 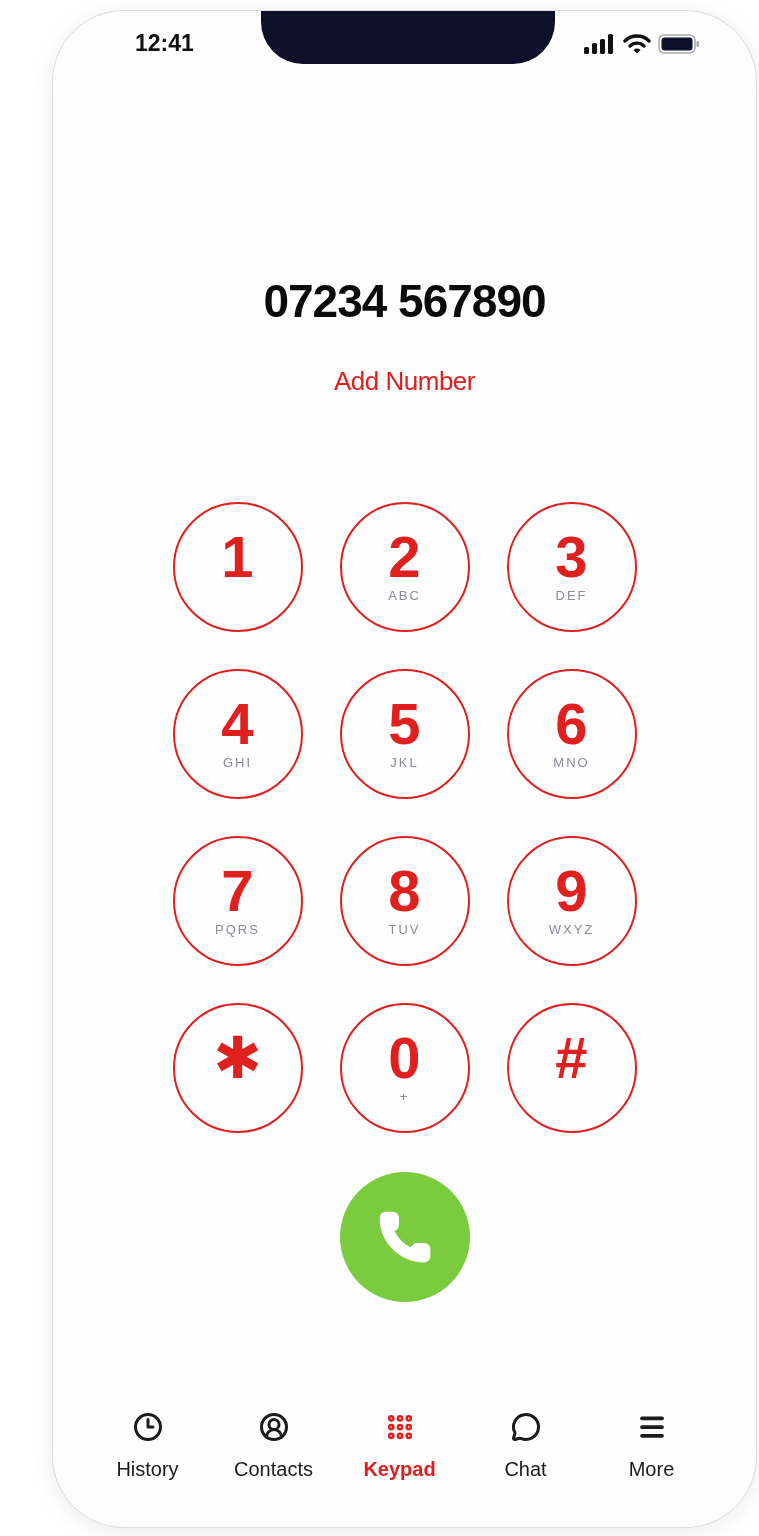 I want to click on keypad-key: 8 TUV, so click(x=404, y=901).